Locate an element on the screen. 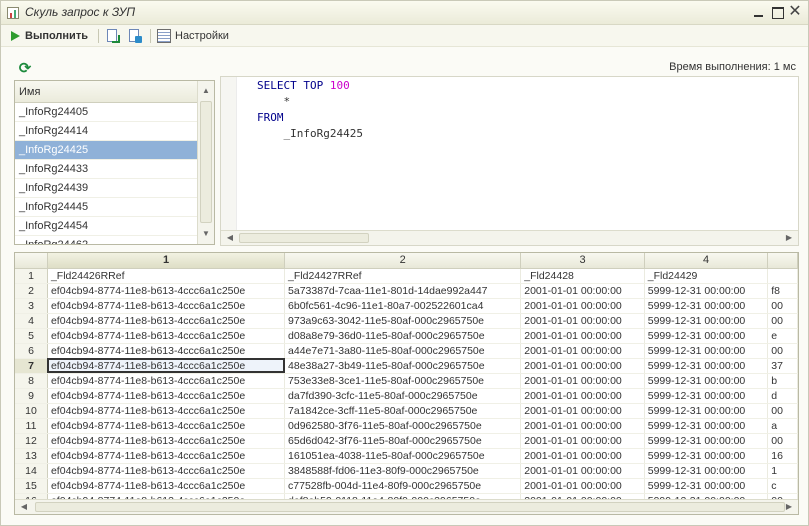  sql-code: SELECT TOP 100 * FROM _InfoRg24425 is located at coordinates (310, 110).